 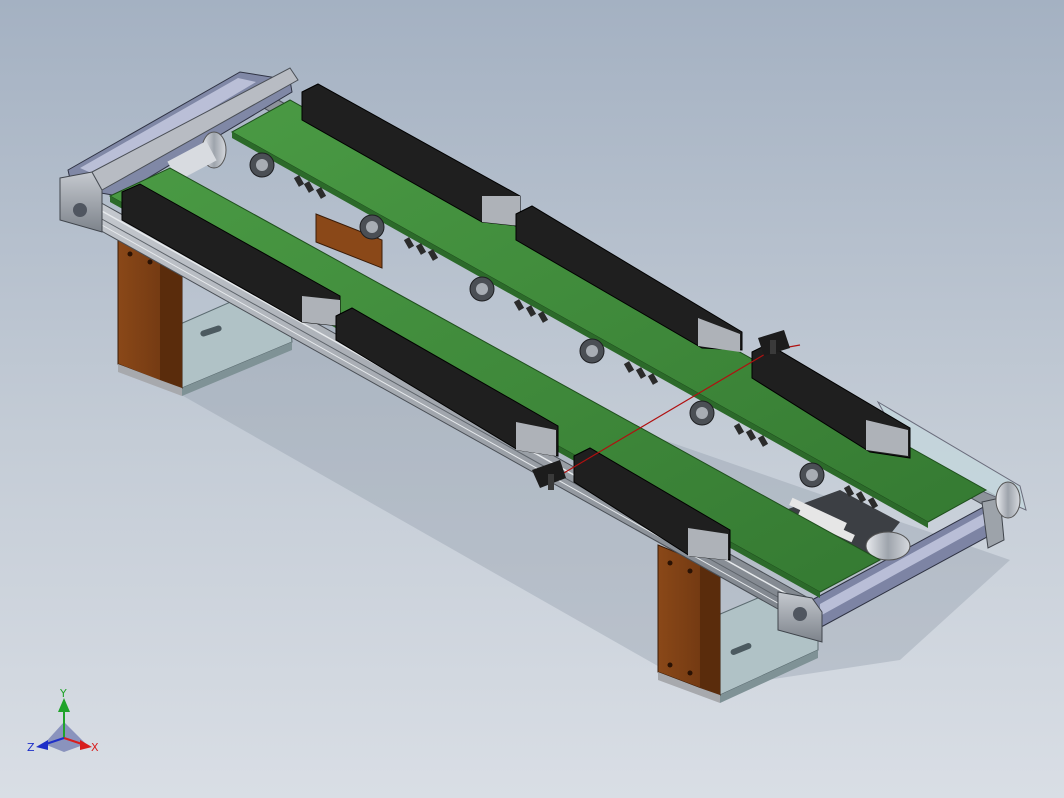 I want to click on back-photo-sensor, so click(x=774, y=343).